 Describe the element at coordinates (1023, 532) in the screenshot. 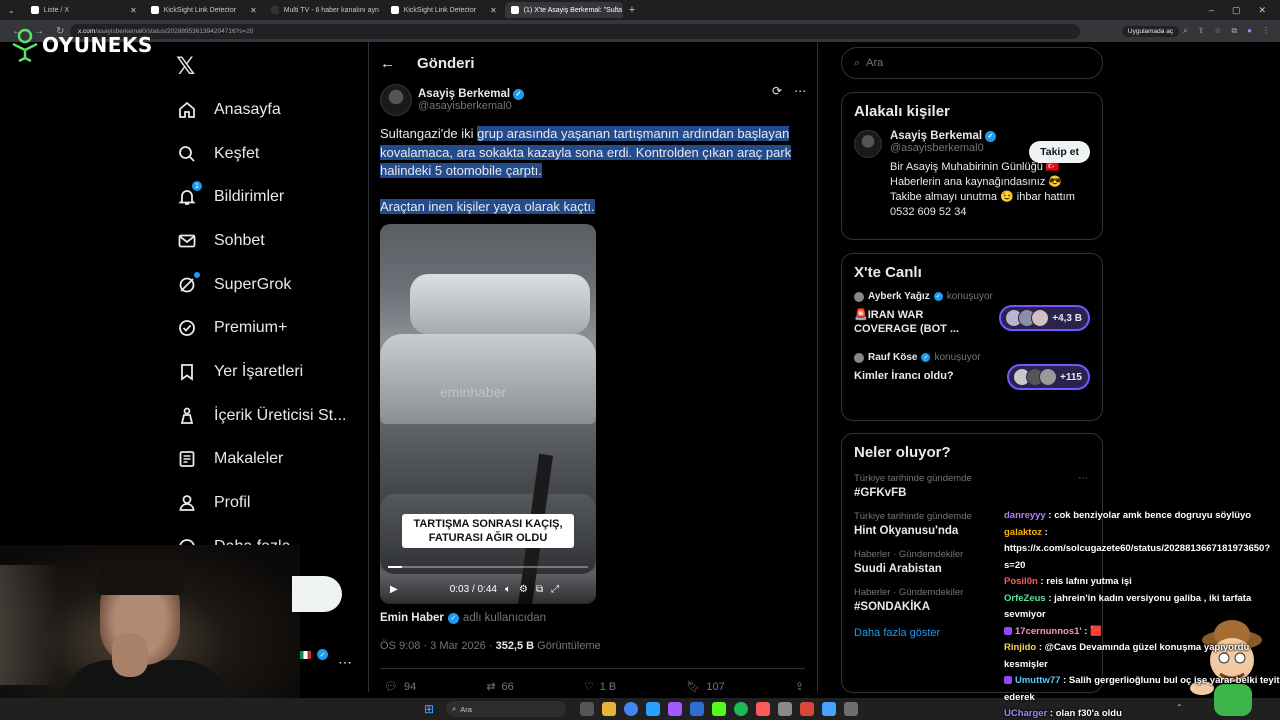

I see `chat-username: galaktoz` at that location.